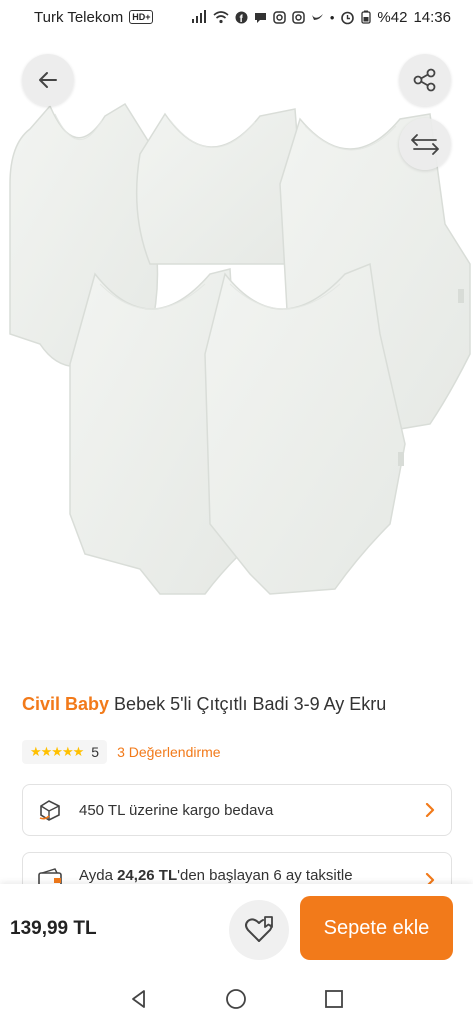 This screenshot has width=473, height=1024. Describe the element at coordinates (98, 875) in the screenshot. I see `installment-prefix: Ayda` at that location.